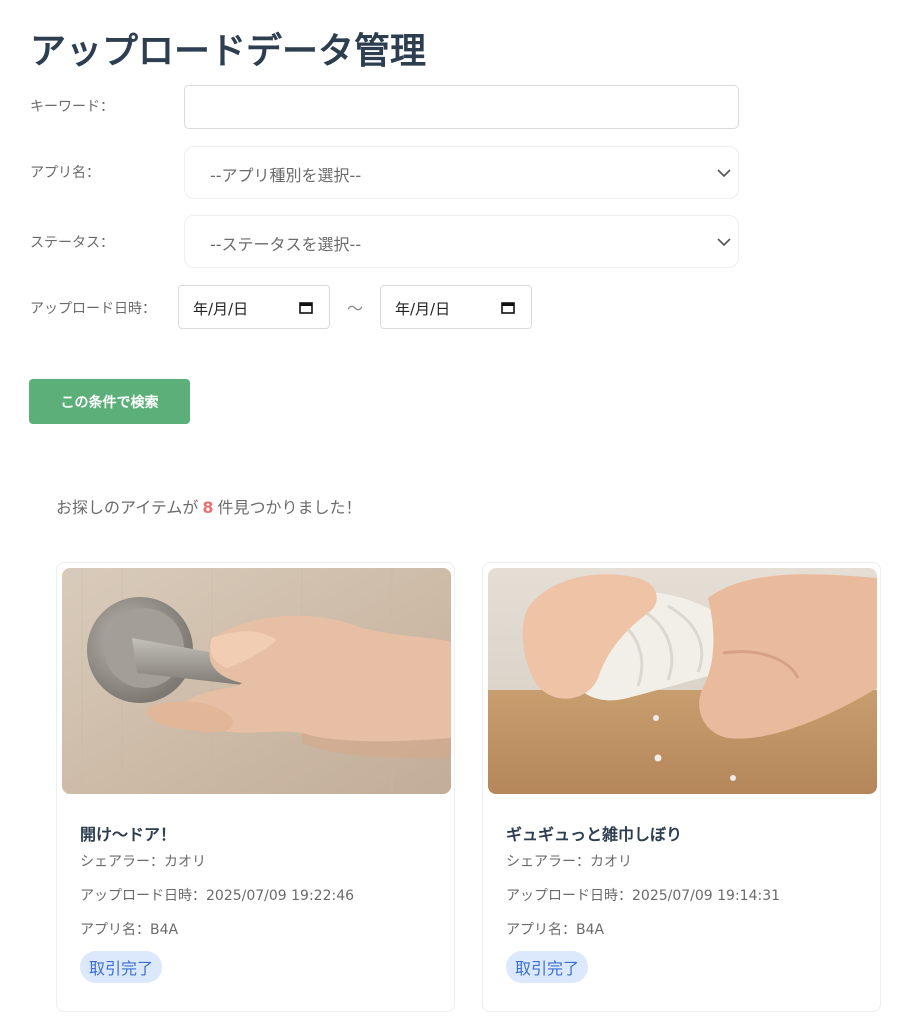  Describe the element at coordinates (594, 833) in the screenshot. I see `card-title: ギュギュっと雑巾しぼり` at that location.